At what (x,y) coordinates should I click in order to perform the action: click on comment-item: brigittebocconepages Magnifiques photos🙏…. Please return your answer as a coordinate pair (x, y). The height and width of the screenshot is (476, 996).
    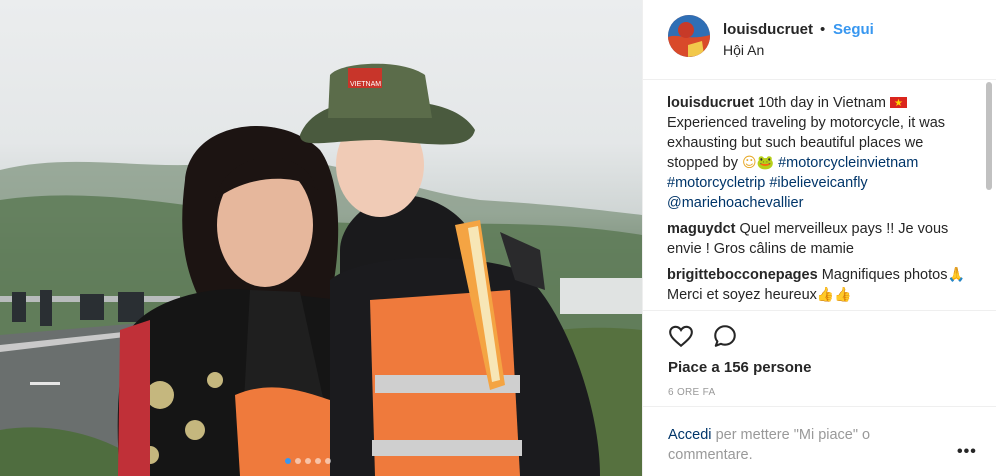
    Looking at the image, I should click on (817, 285).